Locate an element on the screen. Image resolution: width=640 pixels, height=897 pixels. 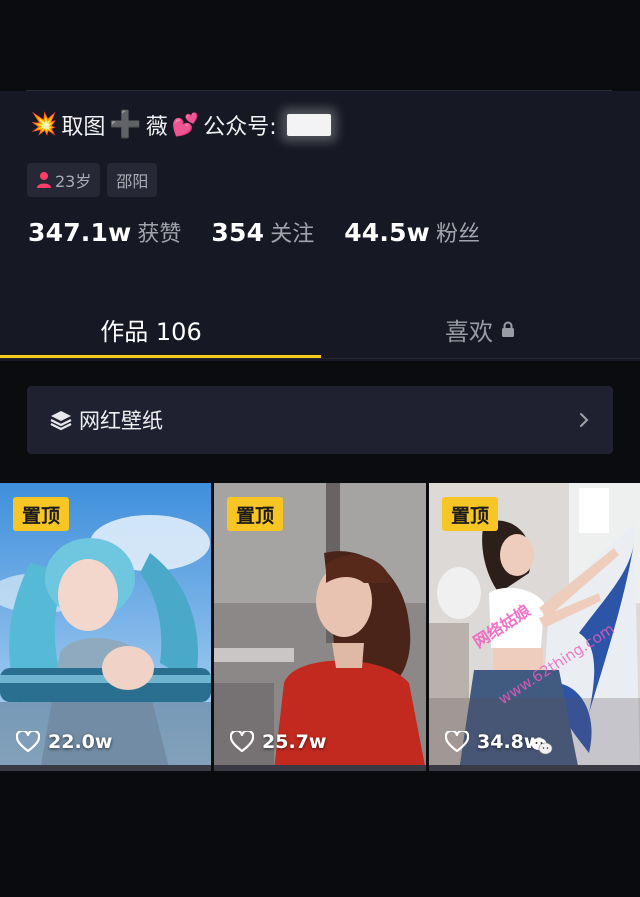
bio-text: 💥 取图 ➕ 薇 💕 公众号: is located at coordinates (180, 125).